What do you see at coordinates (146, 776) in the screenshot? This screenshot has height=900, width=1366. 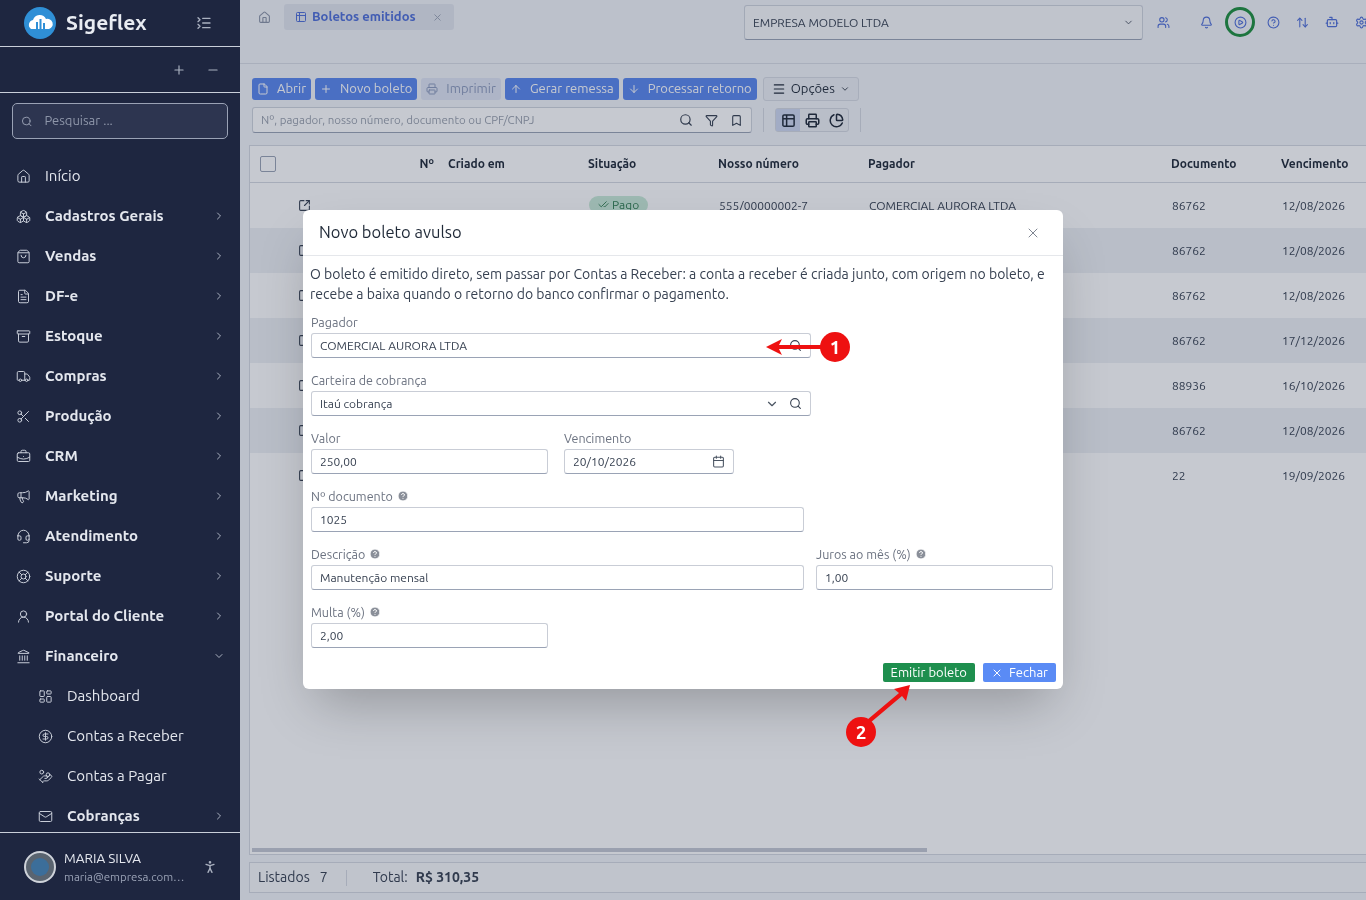 I see `sidebar-item: Contas a Pagar` at bounding box center [146, 776].